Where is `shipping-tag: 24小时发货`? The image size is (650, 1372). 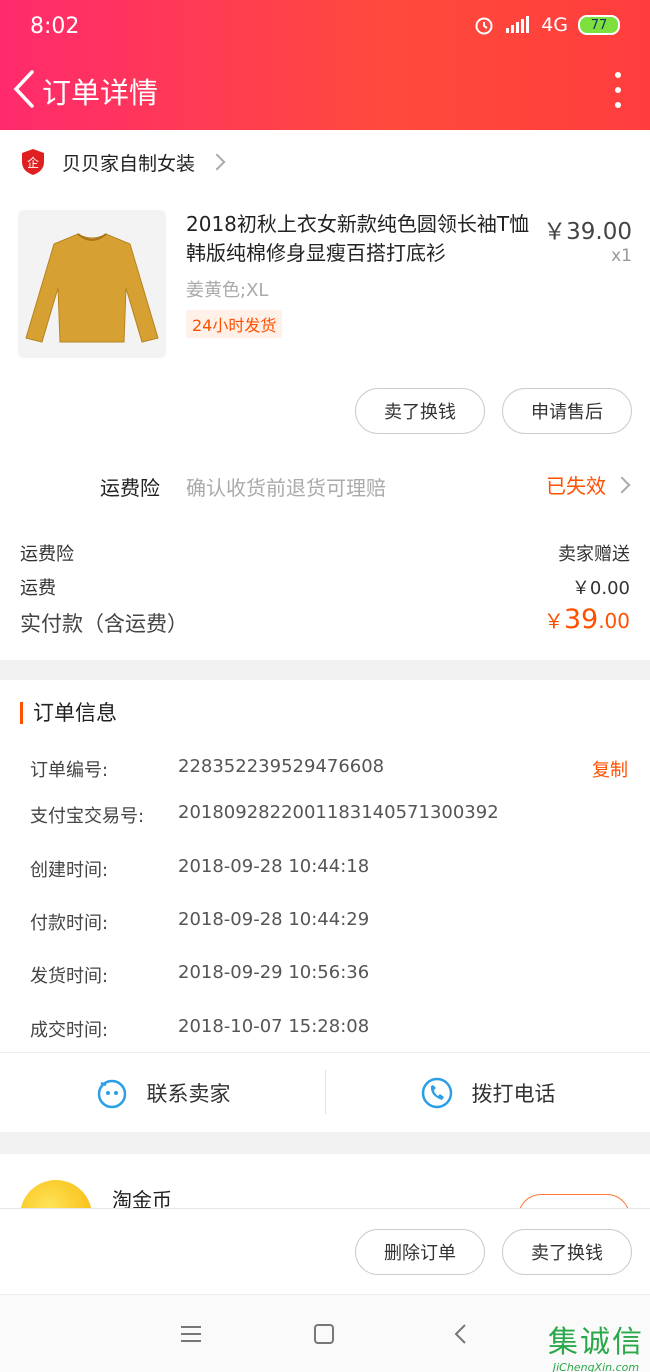
shipping-tag: 24小时发货 is located at coordinates (234, 324).